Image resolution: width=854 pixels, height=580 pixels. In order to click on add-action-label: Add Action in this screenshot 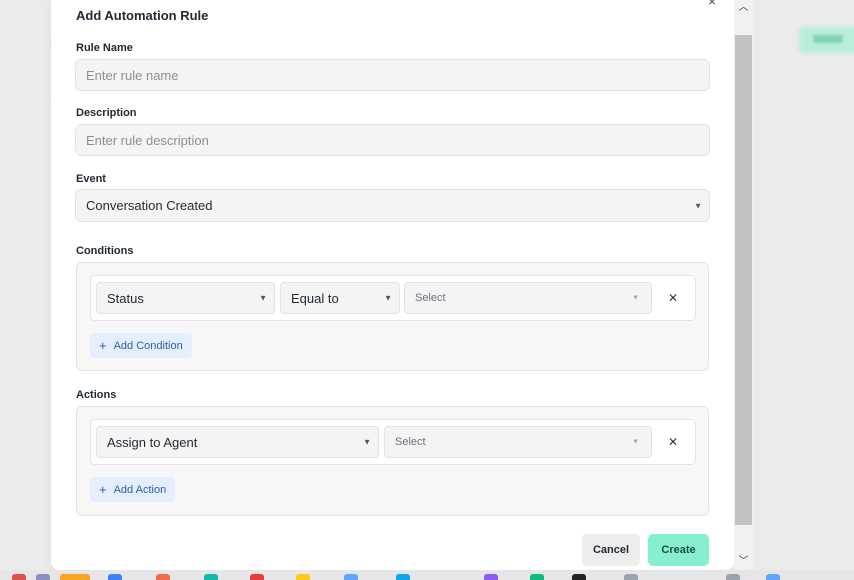, I will do `click(140, 489)`.